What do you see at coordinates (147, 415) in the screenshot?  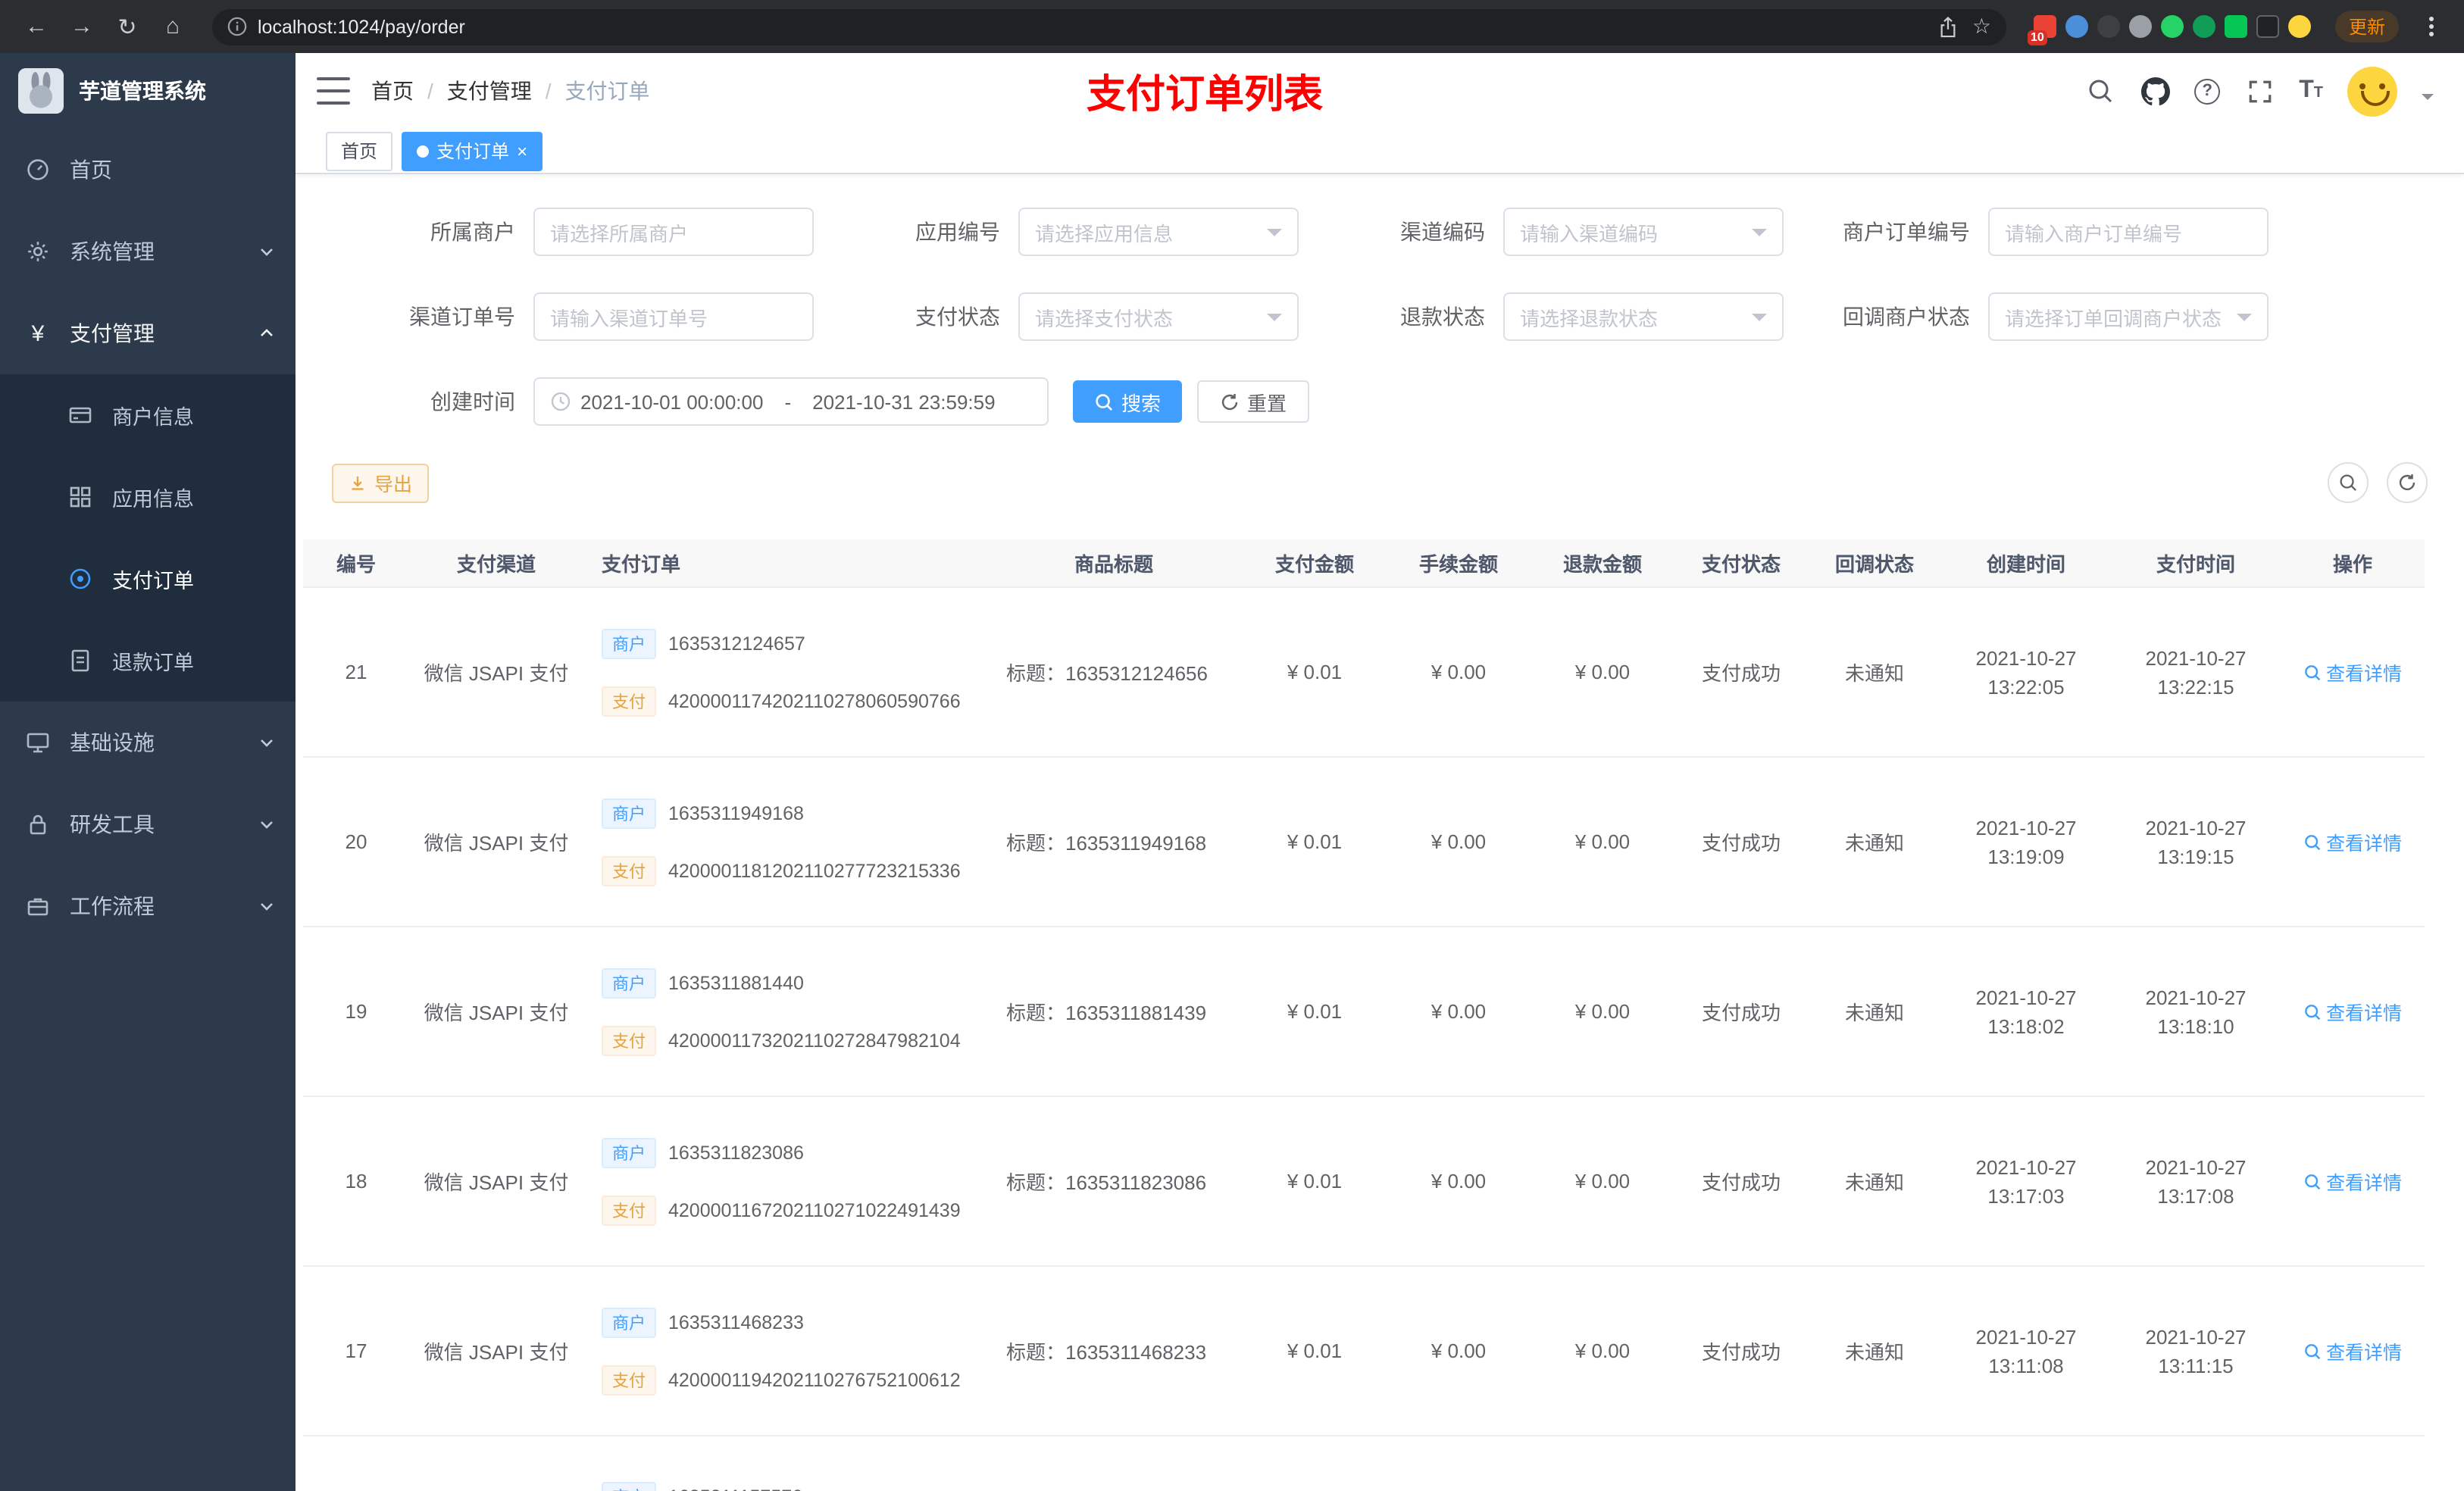 I see `sidebar-item-merchant-info: 商户信息` at bounding box center [147, 415].